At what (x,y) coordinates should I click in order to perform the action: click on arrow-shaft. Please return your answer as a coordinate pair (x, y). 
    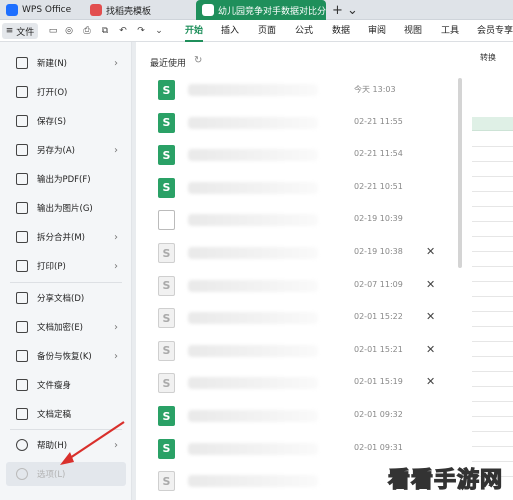
    Looking at the image, I should click on (97, 440).